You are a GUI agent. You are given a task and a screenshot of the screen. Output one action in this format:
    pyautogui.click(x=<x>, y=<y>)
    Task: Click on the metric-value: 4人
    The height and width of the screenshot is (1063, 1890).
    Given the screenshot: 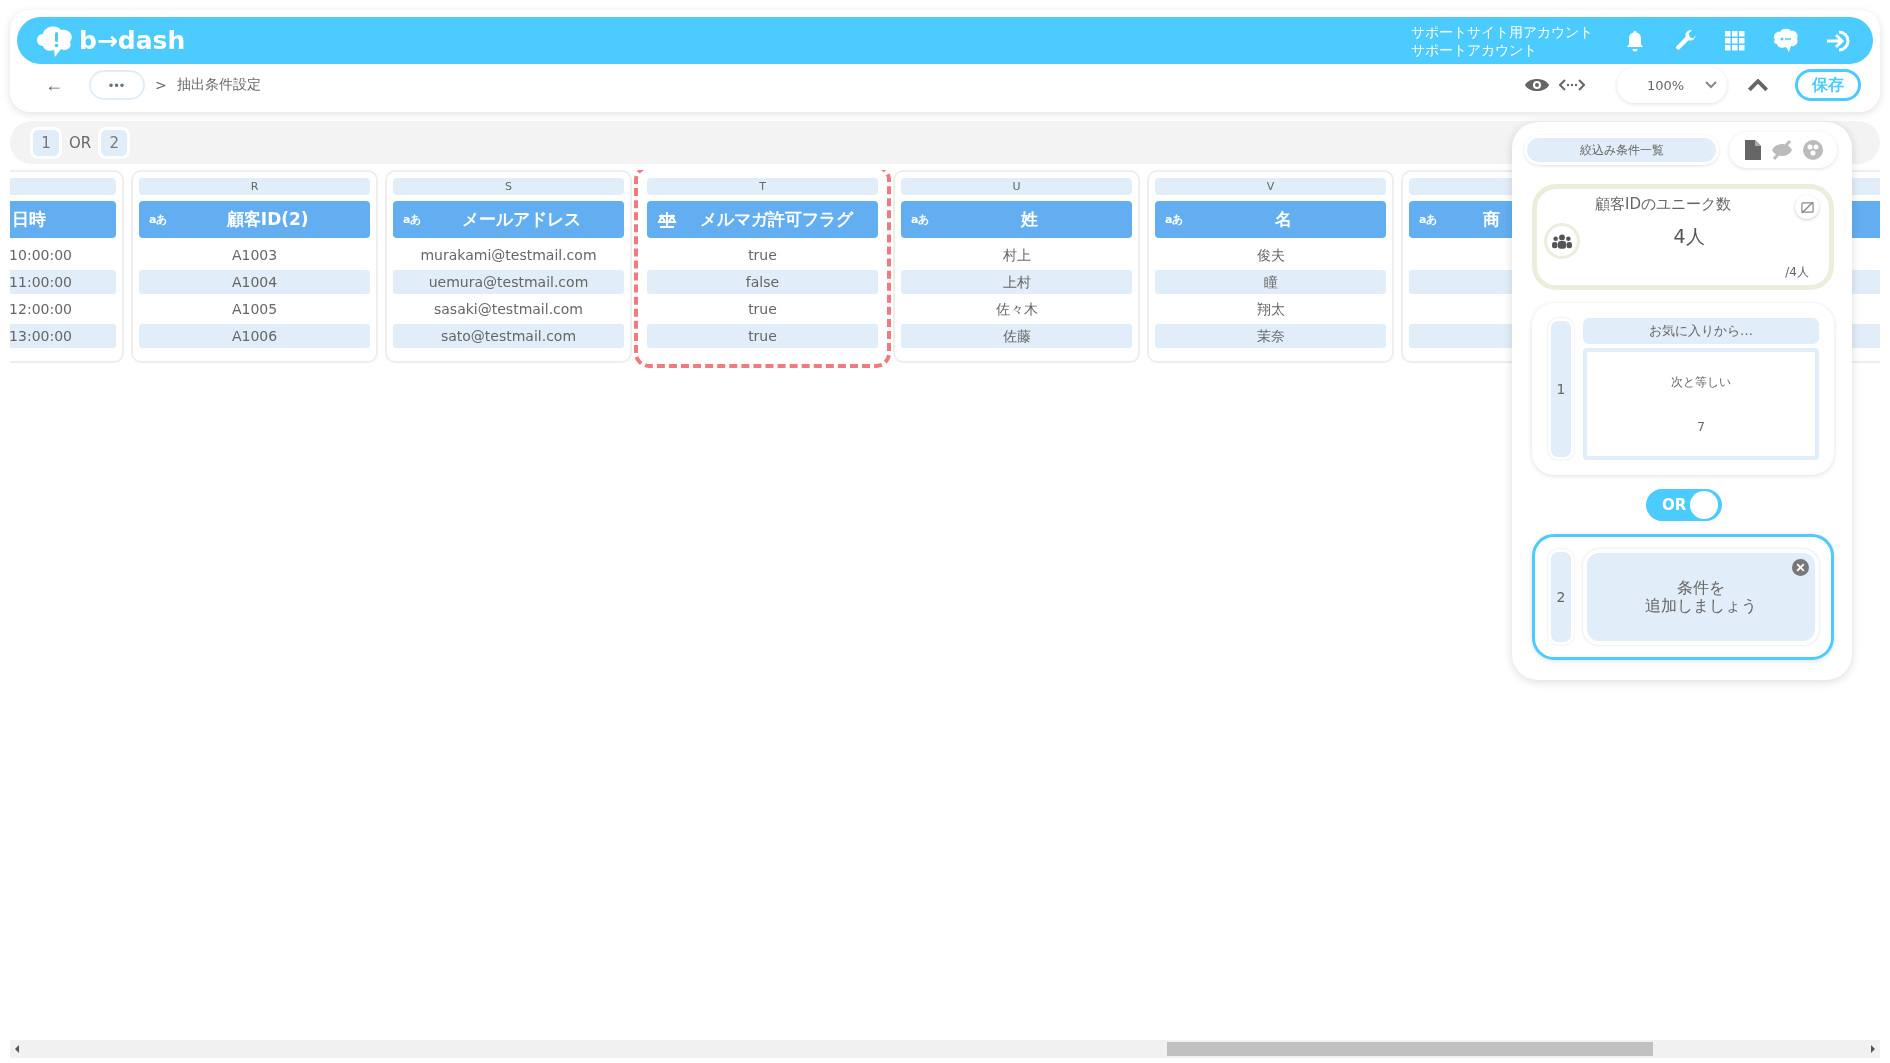 What is the action you would take?
    pyautogui.click(x=1689, y=236)
    